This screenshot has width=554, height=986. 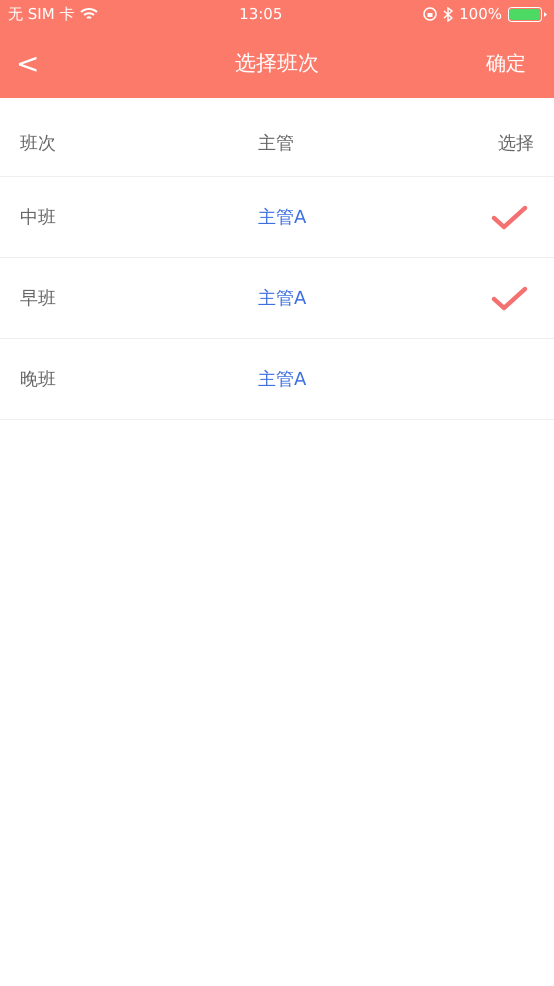 I want to click on shift-name: 早班, so click(x=38, y=298).